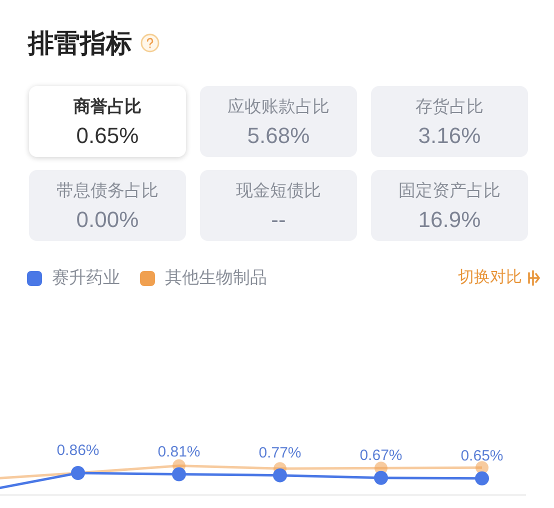 The width and height of the screenshot is (554, 508). Describe the element at coordinates (179, 451) in the screenshot. I see `data-label: 0.81%` at that location.